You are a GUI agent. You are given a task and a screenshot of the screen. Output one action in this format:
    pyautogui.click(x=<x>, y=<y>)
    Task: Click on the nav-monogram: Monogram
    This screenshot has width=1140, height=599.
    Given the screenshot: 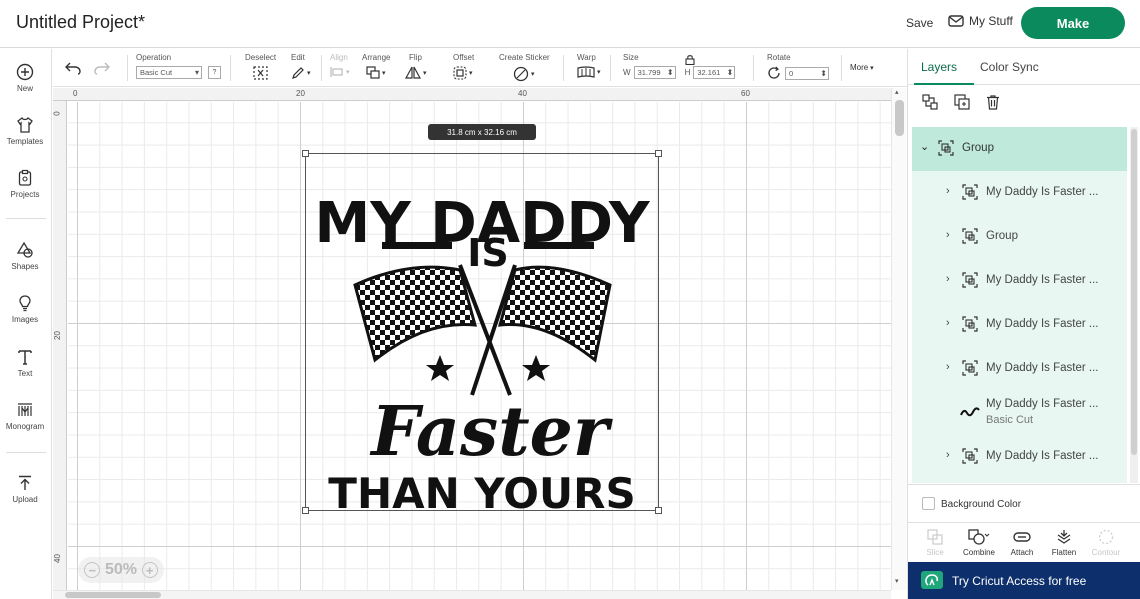 What is the action you would take?
    pyautogui.click(x=25, y=416)
    